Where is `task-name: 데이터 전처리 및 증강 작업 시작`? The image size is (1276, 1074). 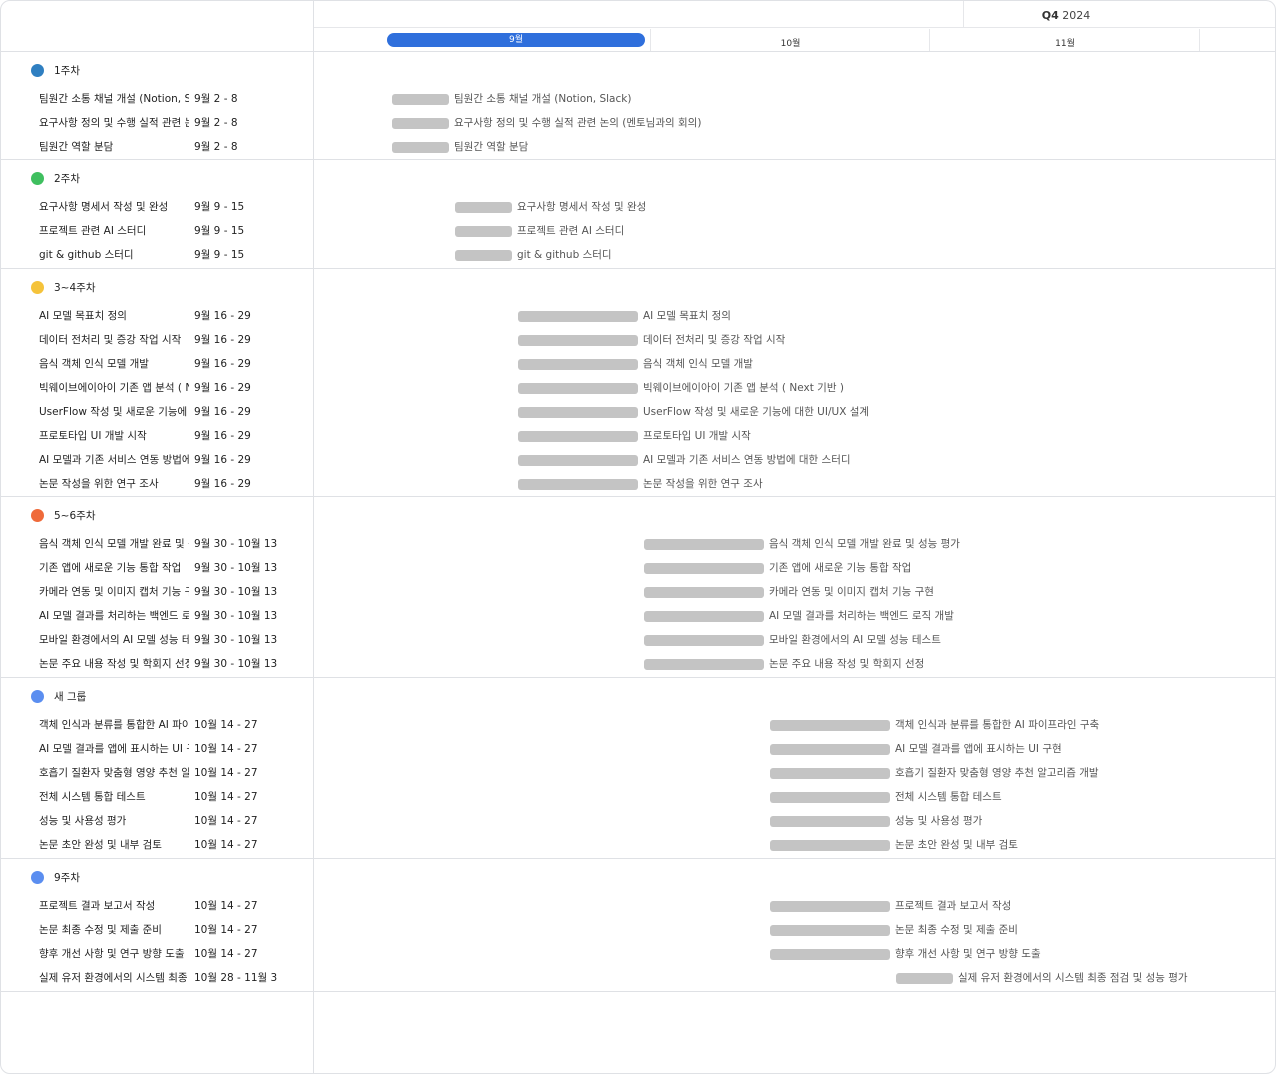 task-name: 데이터 전처리 및 증강 작업 시작 is located at coordinates (114, 340).